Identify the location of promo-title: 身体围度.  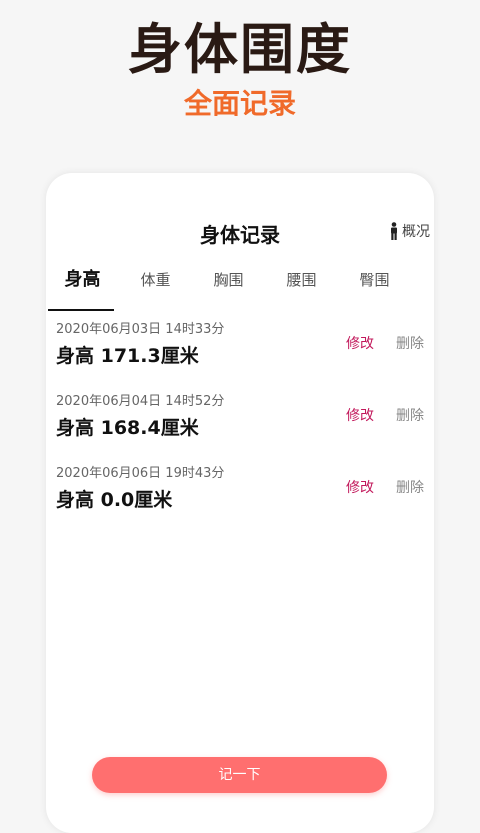
(240, 49).